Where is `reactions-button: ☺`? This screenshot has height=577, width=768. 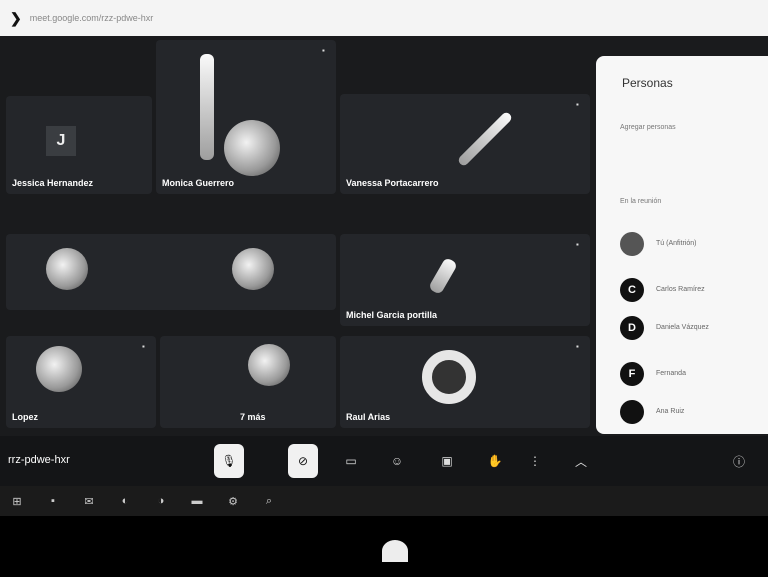 reactions-button: ☺ is located at coordinates (397, 461).